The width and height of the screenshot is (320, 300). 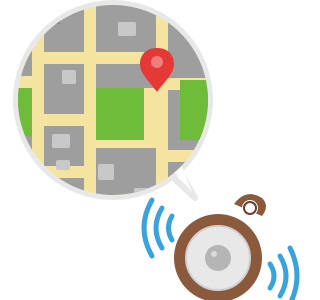 I want to click on signal-waves-left-icon, so click(x=158, y=228).